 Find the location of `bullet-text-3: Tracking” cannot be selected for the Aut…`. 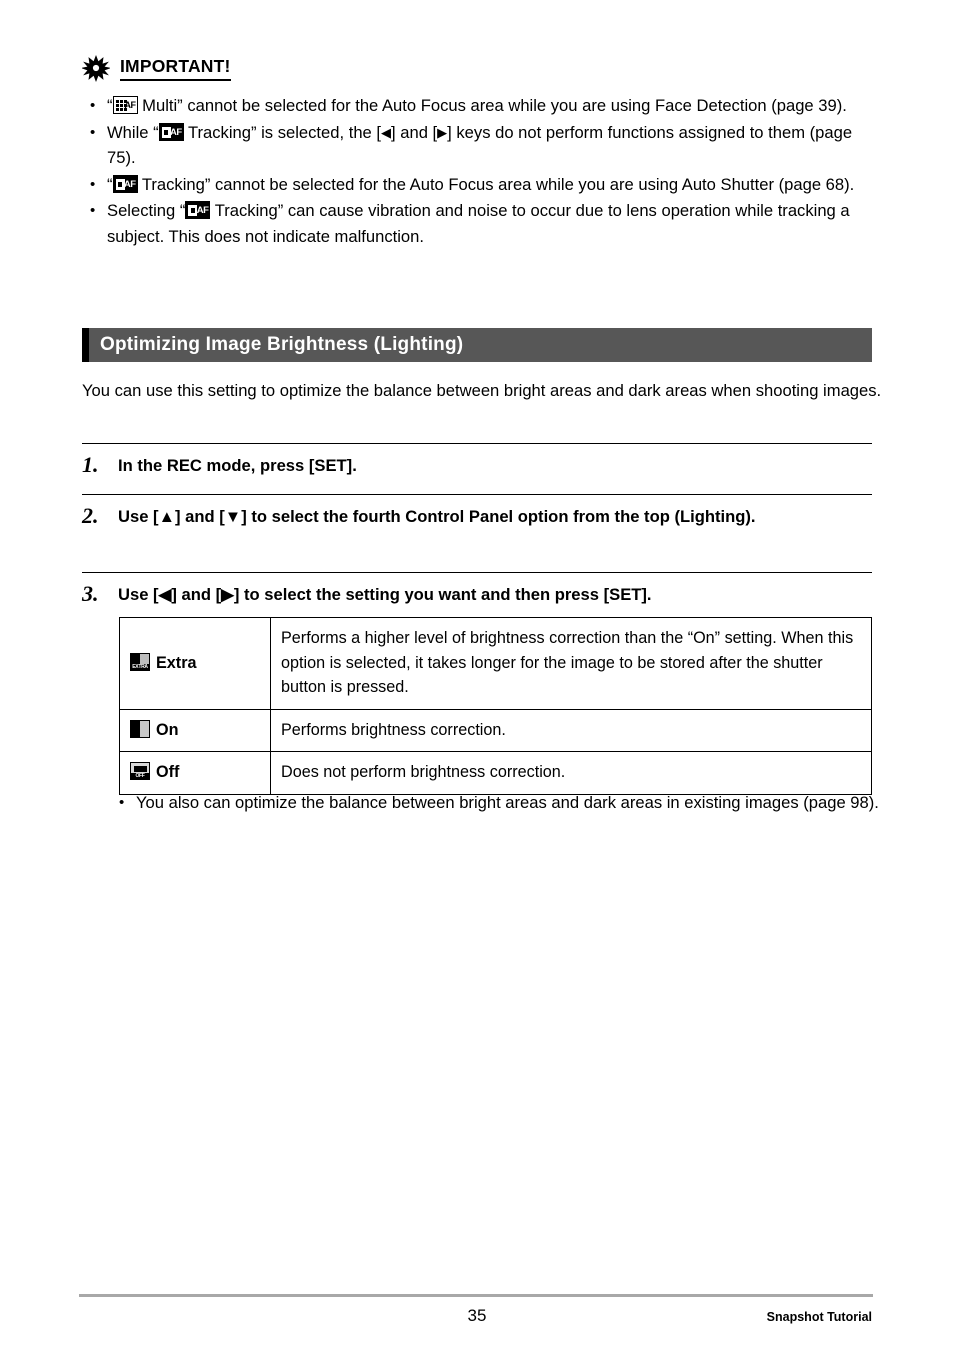

bullet-text-3: Tracking” cannot be selected for the Aut… is located at coordinates (496, 184).